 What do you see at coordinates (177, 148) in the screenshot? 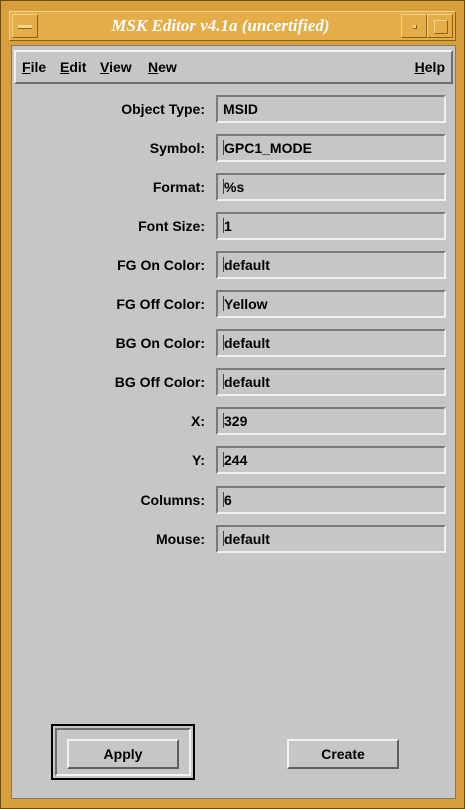
I see `symbol-label: Symbol:` at bounding box center [177, 148].